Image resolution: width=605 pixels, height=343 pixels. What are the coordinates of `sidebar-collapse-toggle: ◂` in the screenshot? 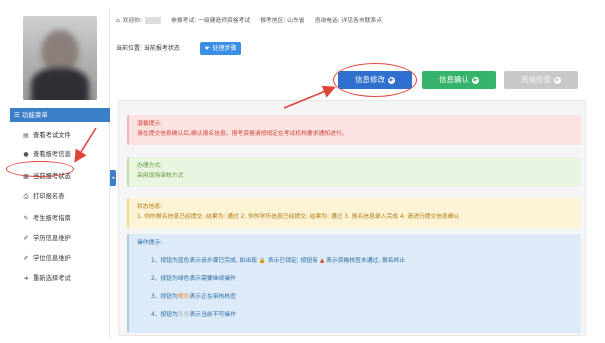 It's located at (113, 178).